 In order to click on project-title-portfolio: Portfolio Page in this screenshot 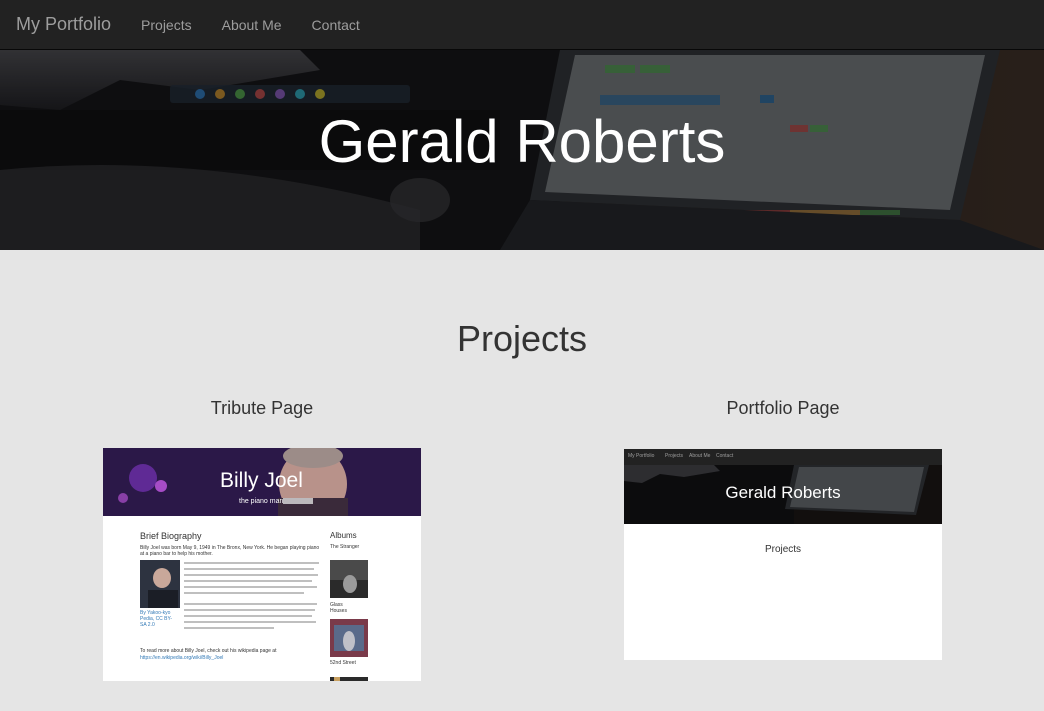, I will do `click(783, 408)`.